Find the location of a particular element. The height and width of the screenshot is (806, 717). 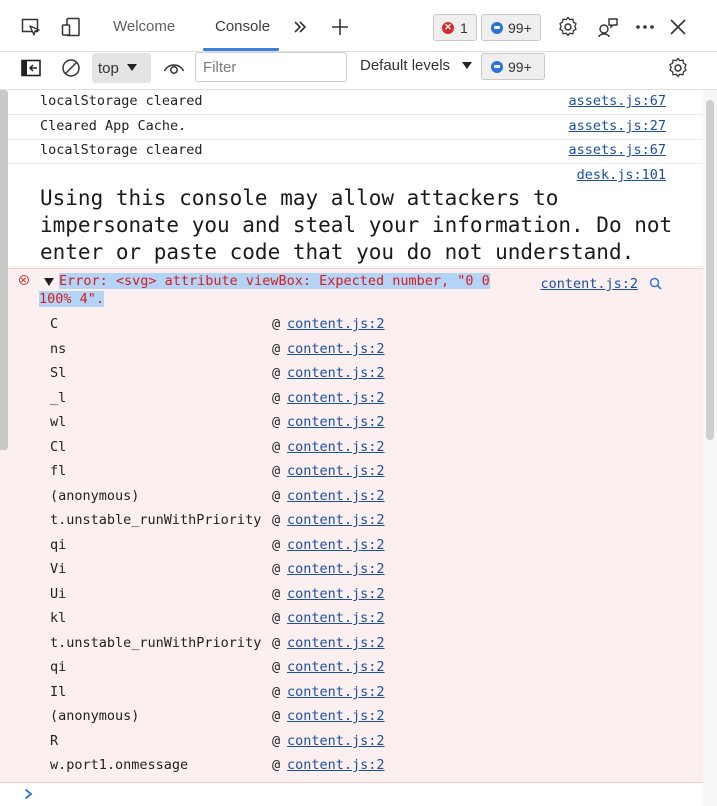

left-resize-gutter is located at coordinates (4, 270).